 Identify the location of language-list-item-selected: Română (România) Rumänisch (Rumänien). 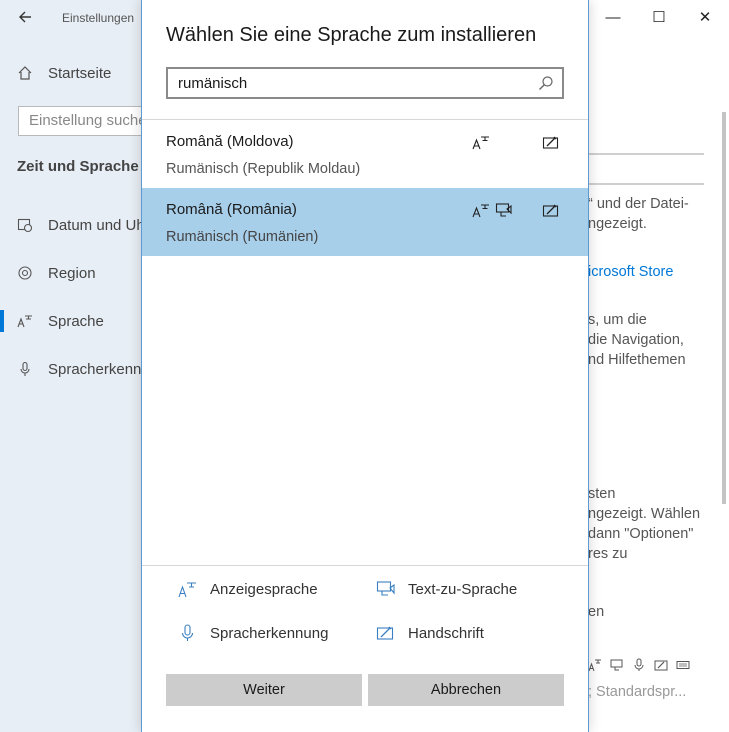
(365, 222).